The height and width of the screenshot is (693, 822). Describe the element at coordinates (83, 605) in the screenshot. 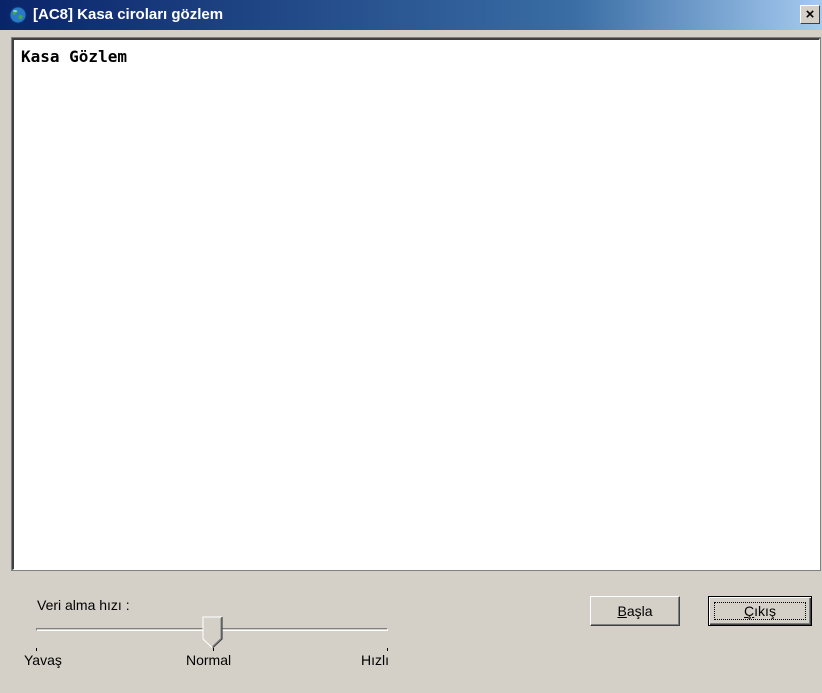

I see `speed-label: Veri alma hızı :` at that location.